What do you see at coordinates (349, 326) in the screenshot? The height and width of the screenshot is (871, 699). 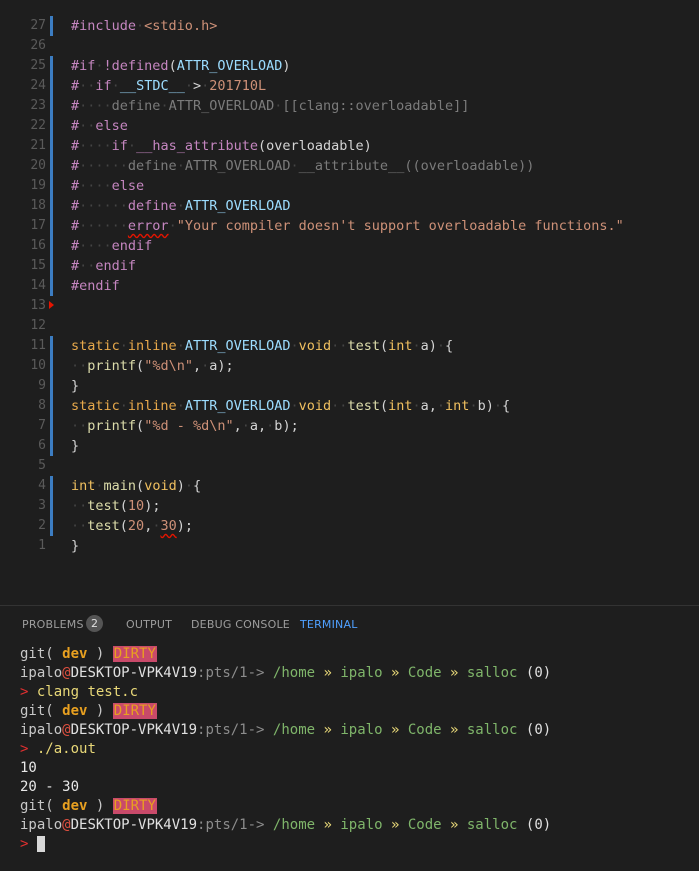 I see `code-line: 12` at bounding box center [349, 326].